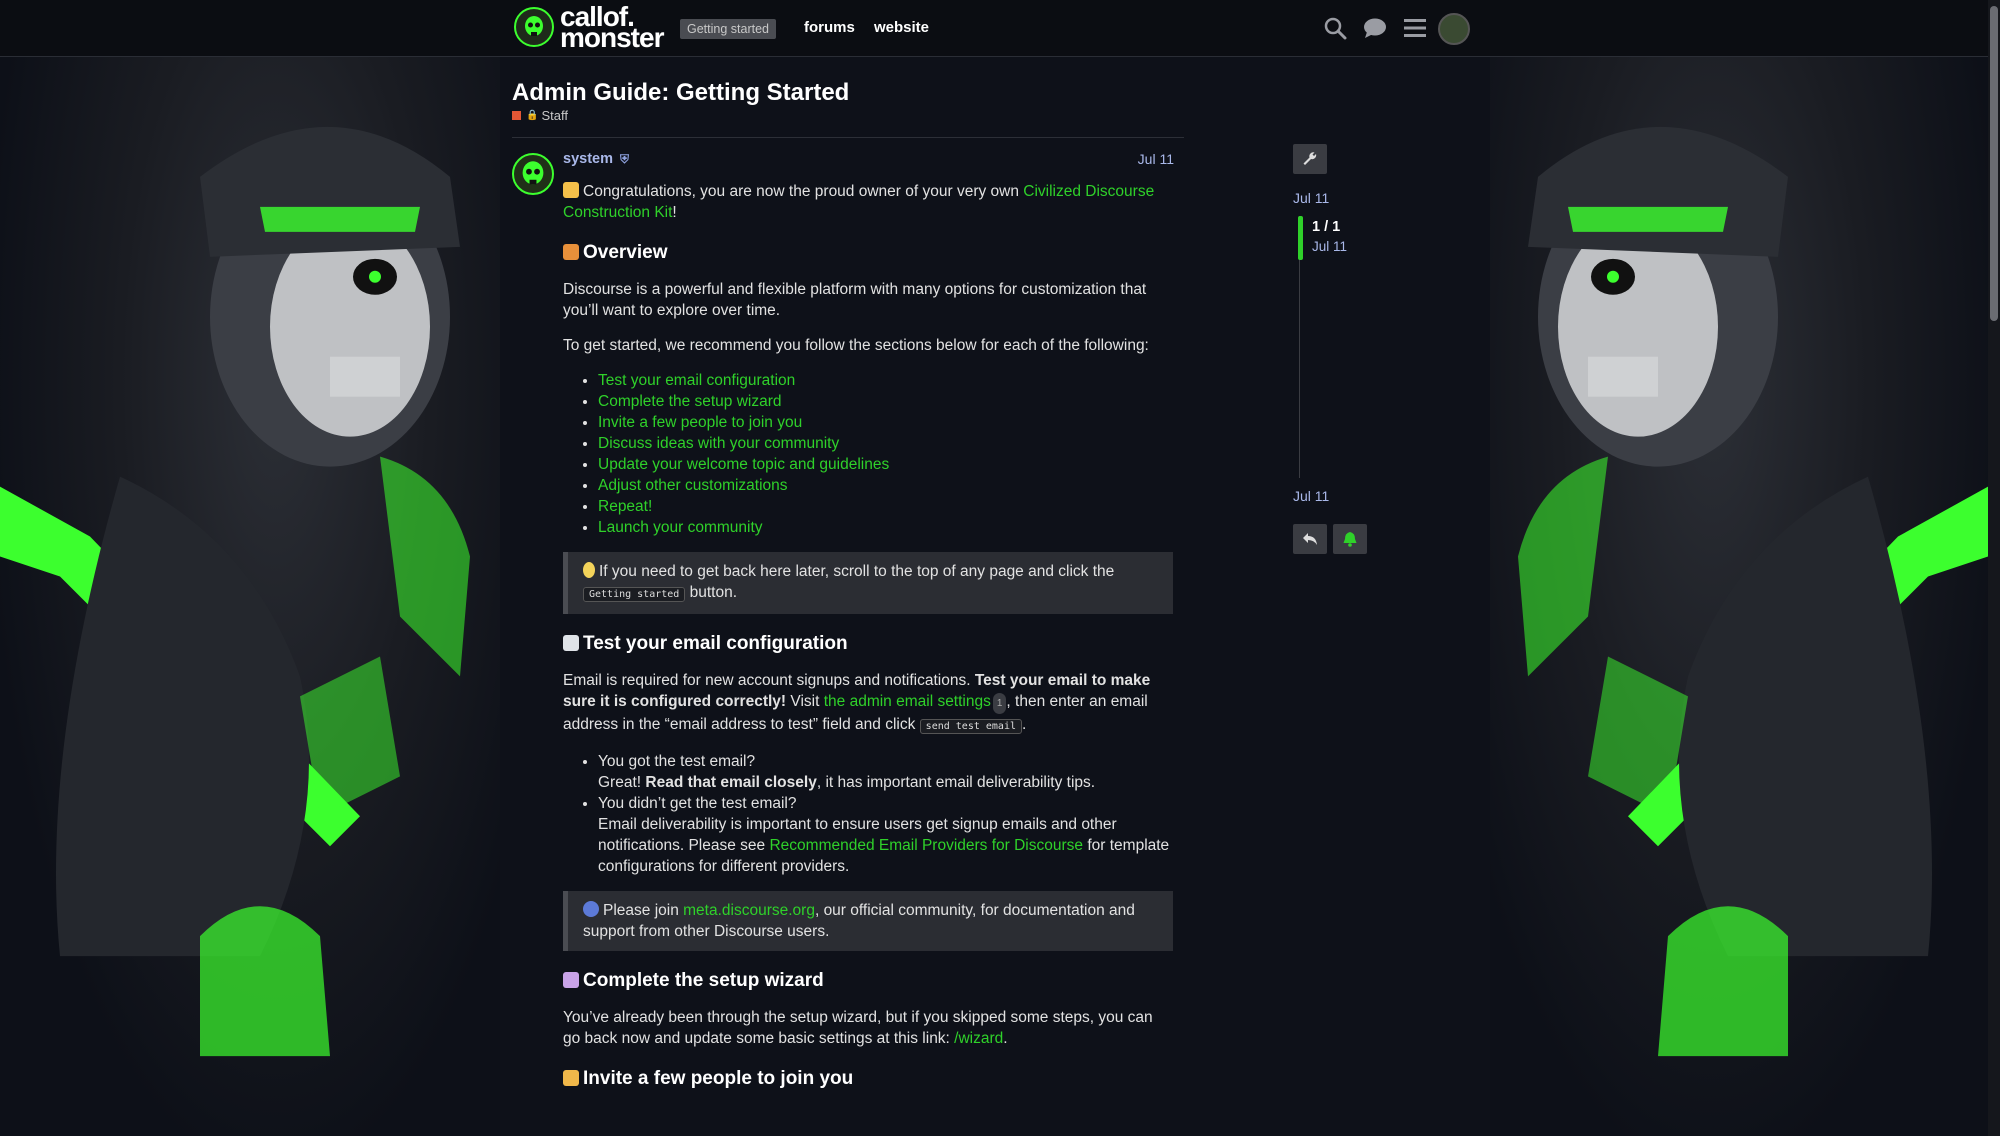  What do you see at coordinates (533, 174) in the screenshot?
I see `post-author-avatar` at bounding box center [533, 174].